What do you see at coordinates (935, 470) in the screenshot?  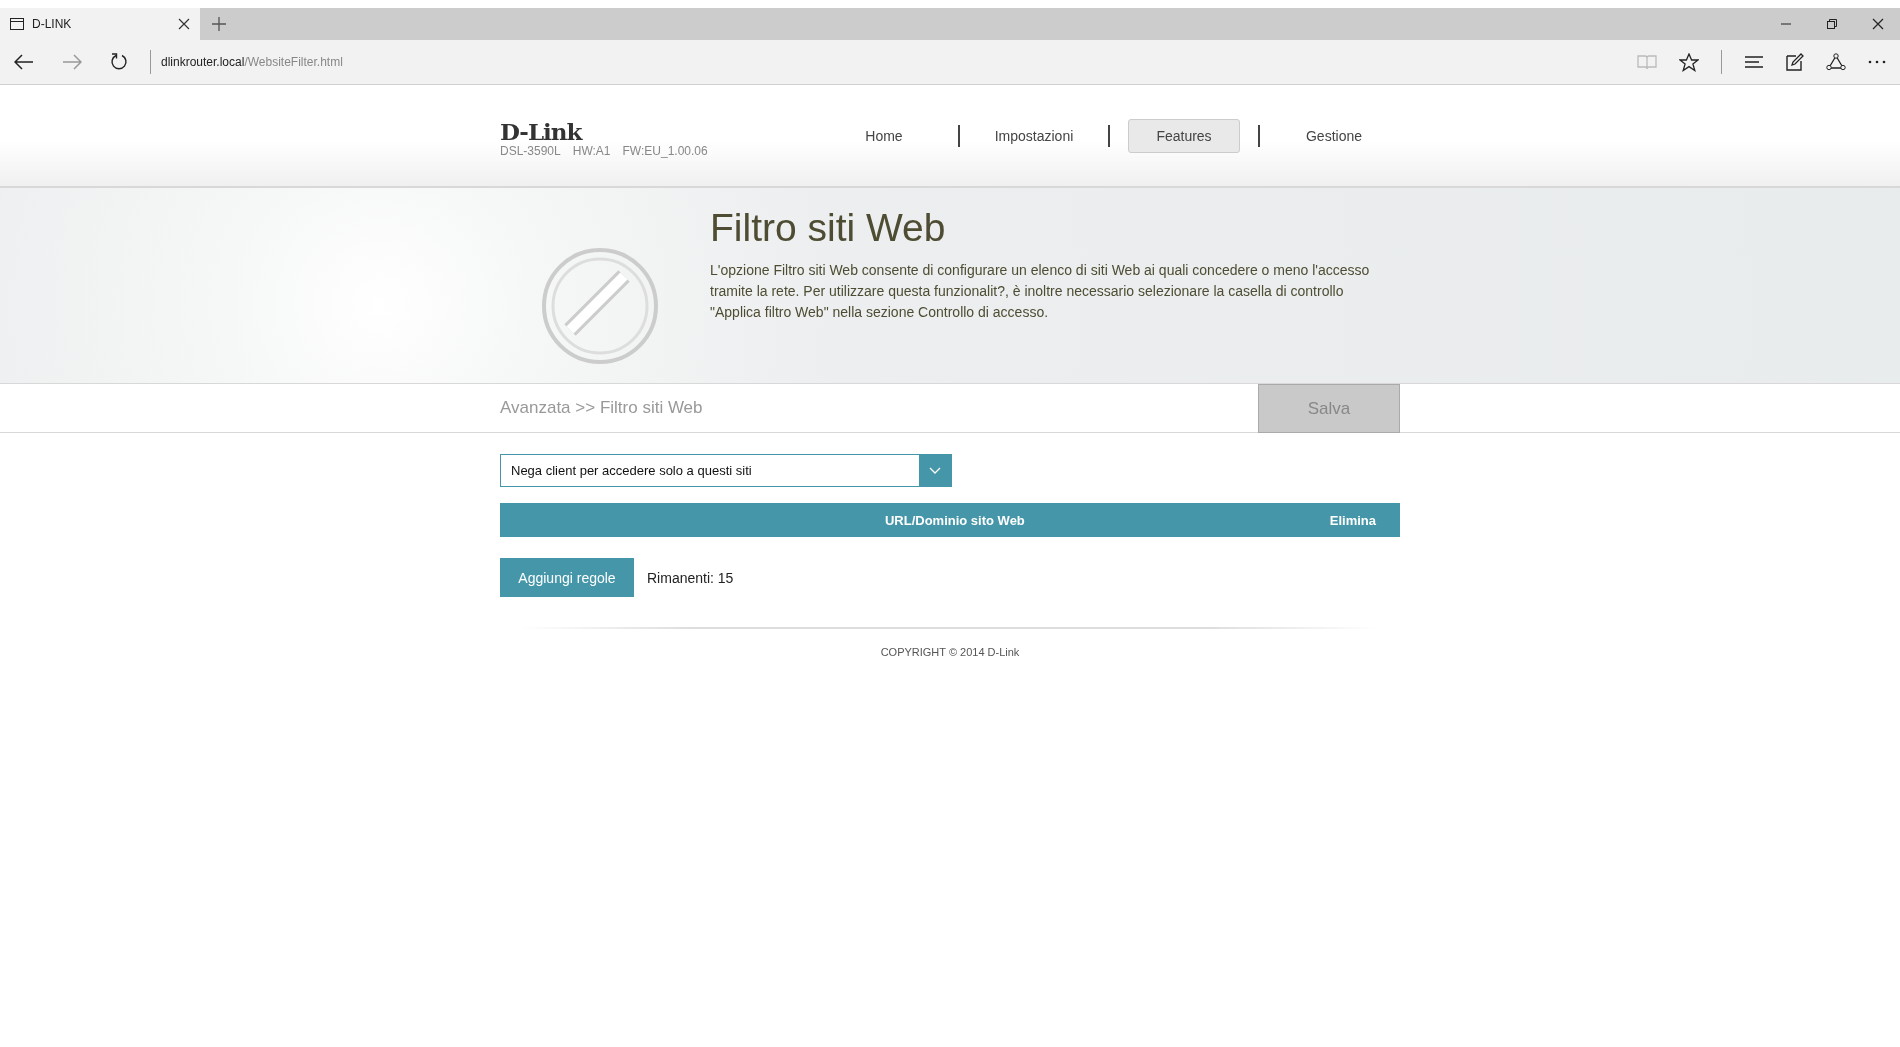 I see `chevron-down-icon` at bounding box center [935, 470].